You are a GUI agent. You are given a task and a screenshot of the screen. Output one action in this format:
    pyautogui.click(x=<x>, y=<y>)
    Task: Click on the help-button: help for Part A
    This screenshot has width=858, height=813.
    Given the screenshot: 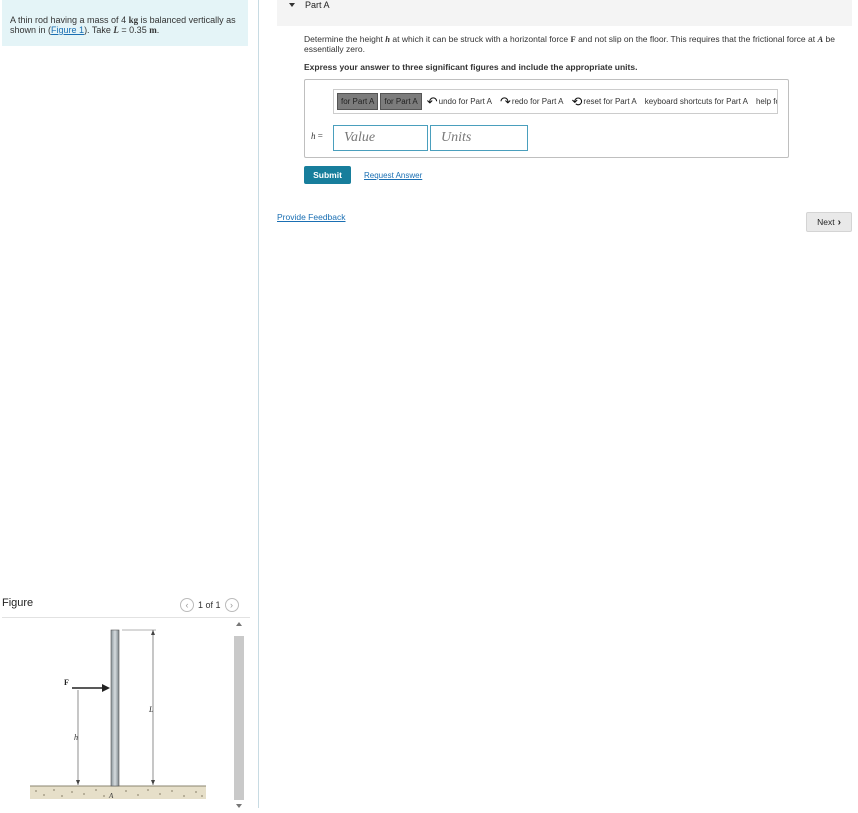 What is the action you would take?
    pyautogui.click(x=765, y=101)
    